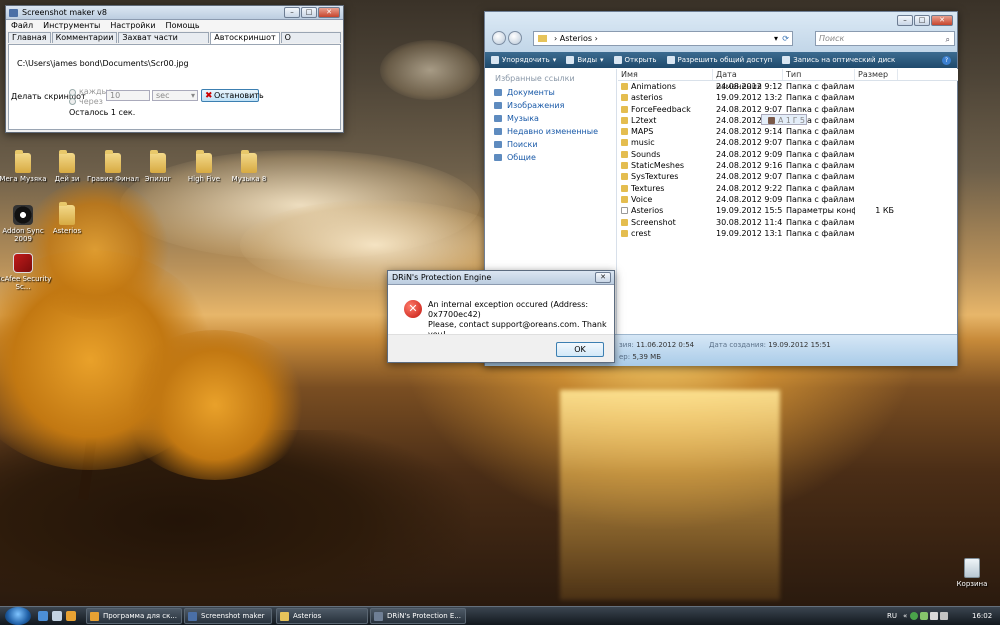  I want to click on show-desktop-icon, so click(43, 616).